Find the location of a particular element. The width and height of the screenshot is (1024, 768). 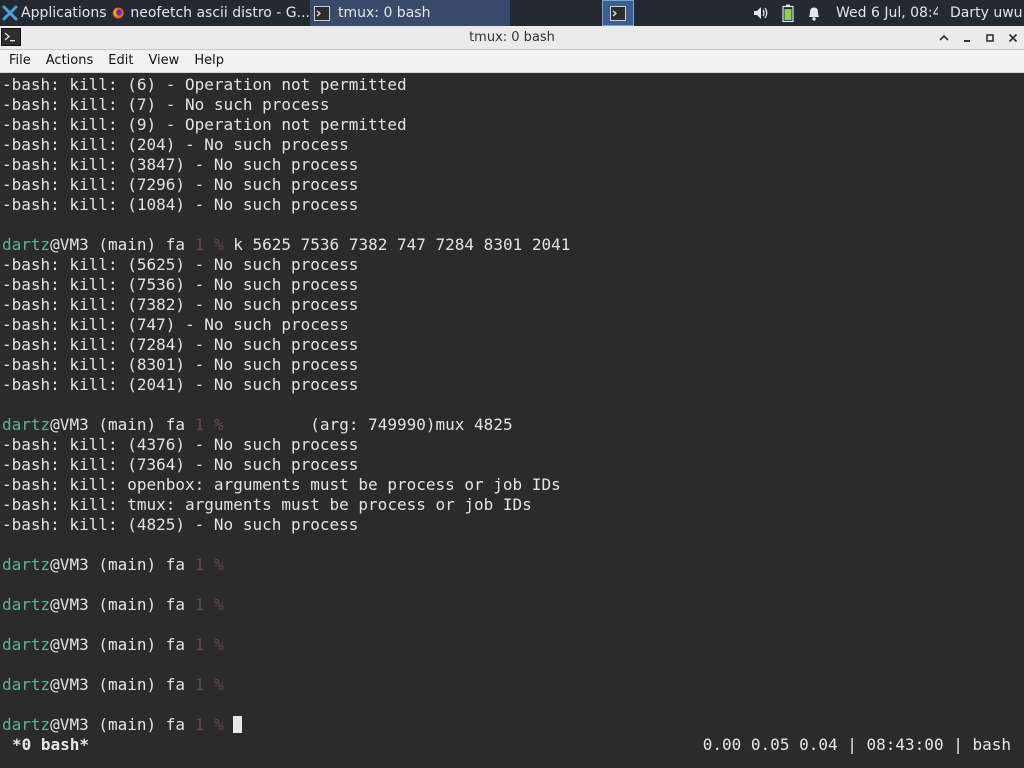

panel-clock: Wed 6 Jul, 08:43 is located at coordinates (887, 13).